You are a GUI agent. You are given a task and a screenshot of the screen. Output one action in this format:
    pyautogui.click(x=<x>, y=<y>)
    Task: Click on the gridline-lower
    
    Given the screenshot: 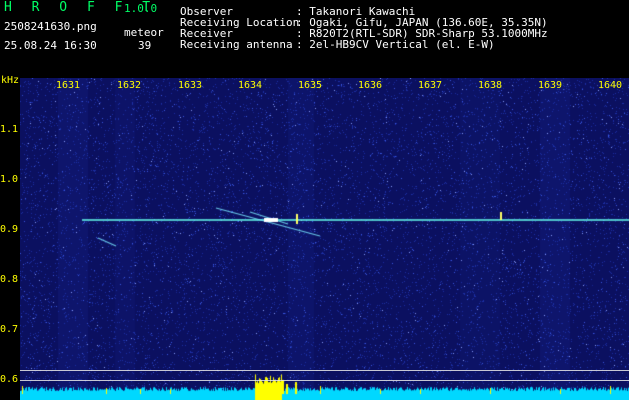 What is the action you would take?
    pyautogui.click(x=324, y=380)
    